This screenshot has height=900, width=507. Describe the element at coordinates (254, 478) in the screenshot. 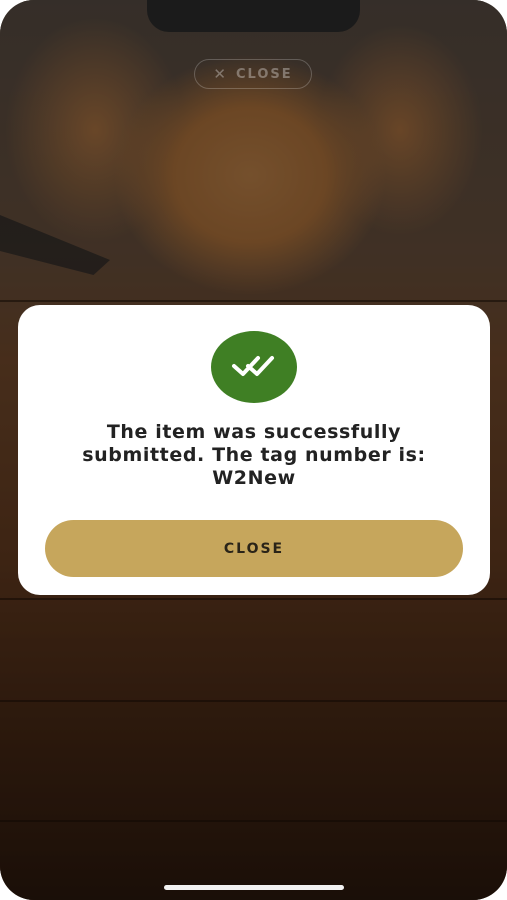

I see `tag-number: W2New` at that location.